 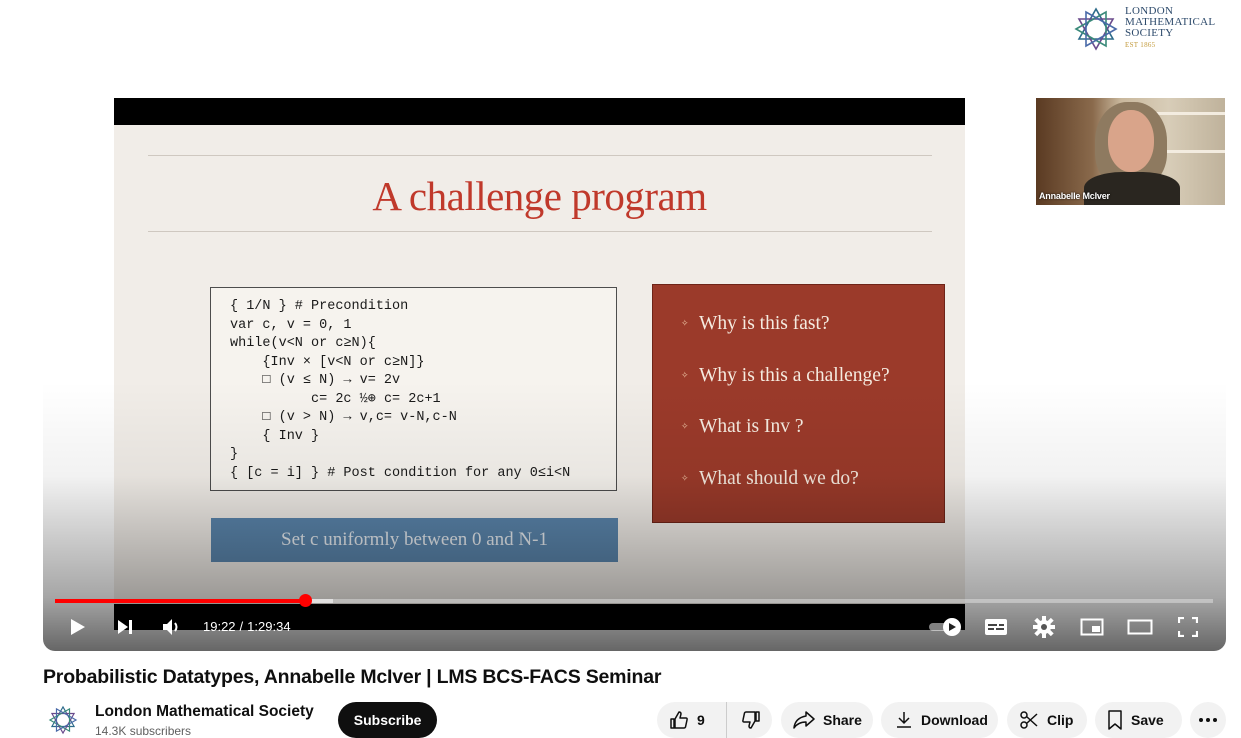 I want to click on next-icon, so click(x=125, y=627).